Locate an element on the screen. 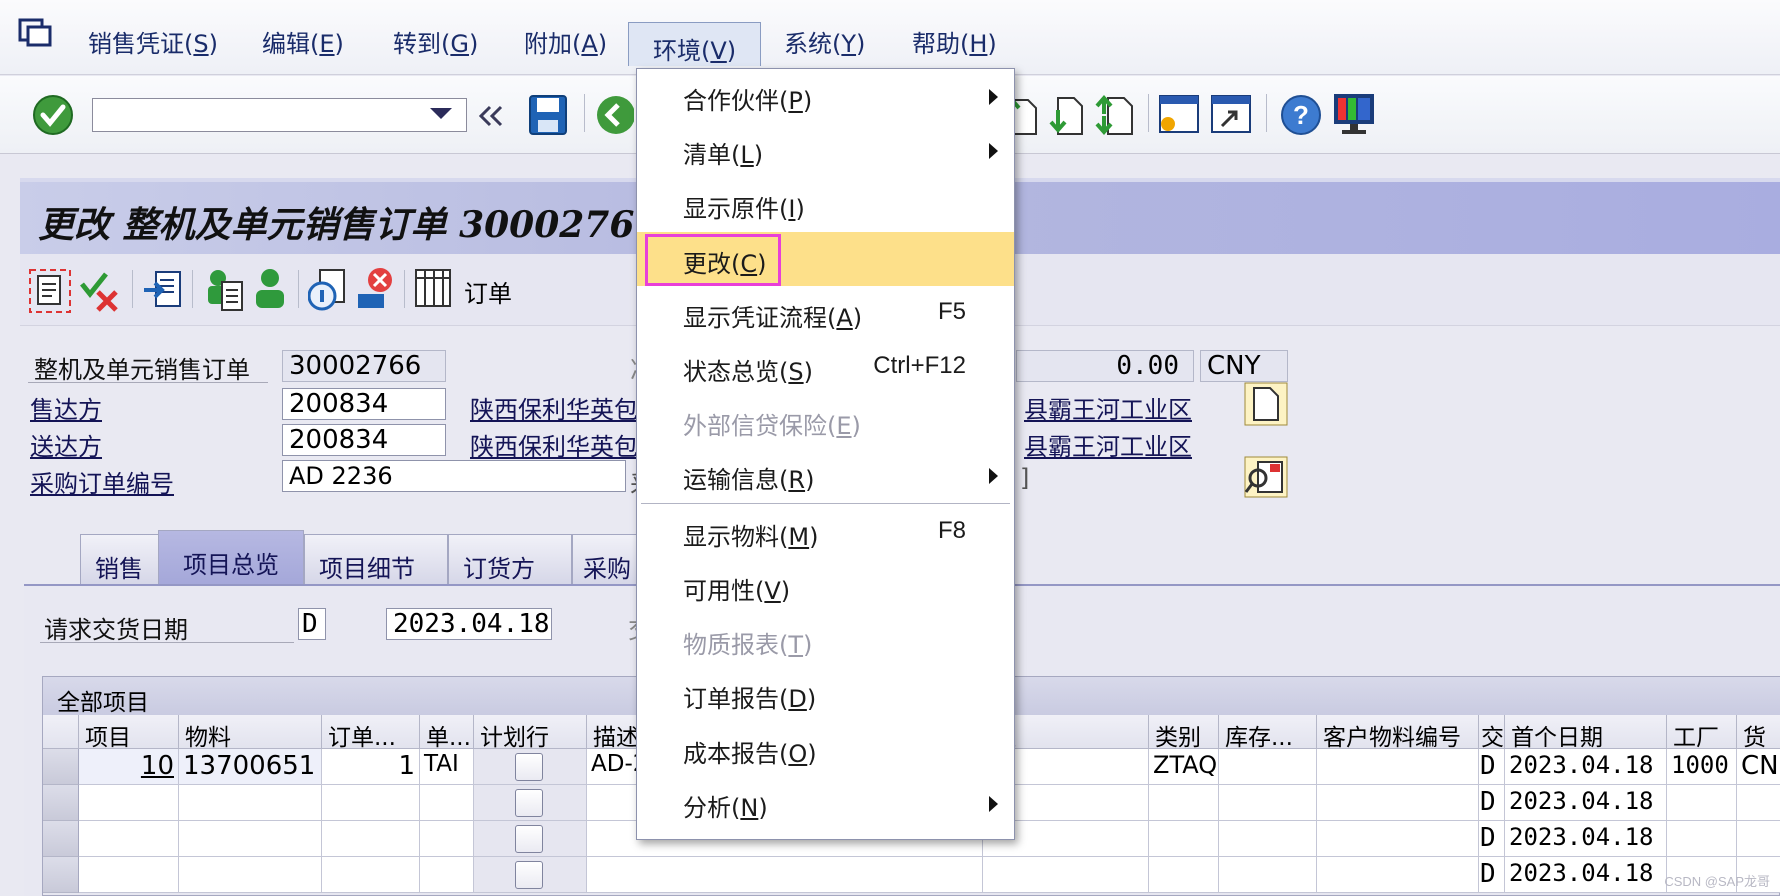 This screenshot has height=896, width=1780. layout-icon is located at coordinates (1179, 114).